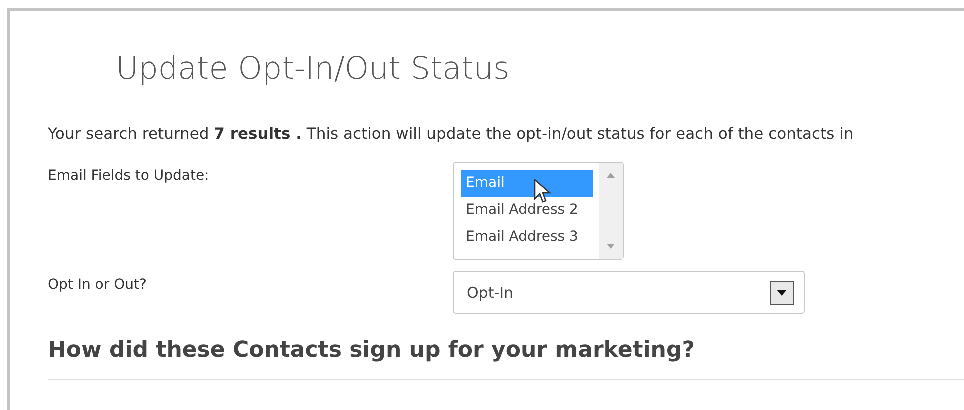  What do you see at coordinates (98, 286) in the screenshot?
I see `field-label: Opt In or Out?` at bounding box center [98, 286].